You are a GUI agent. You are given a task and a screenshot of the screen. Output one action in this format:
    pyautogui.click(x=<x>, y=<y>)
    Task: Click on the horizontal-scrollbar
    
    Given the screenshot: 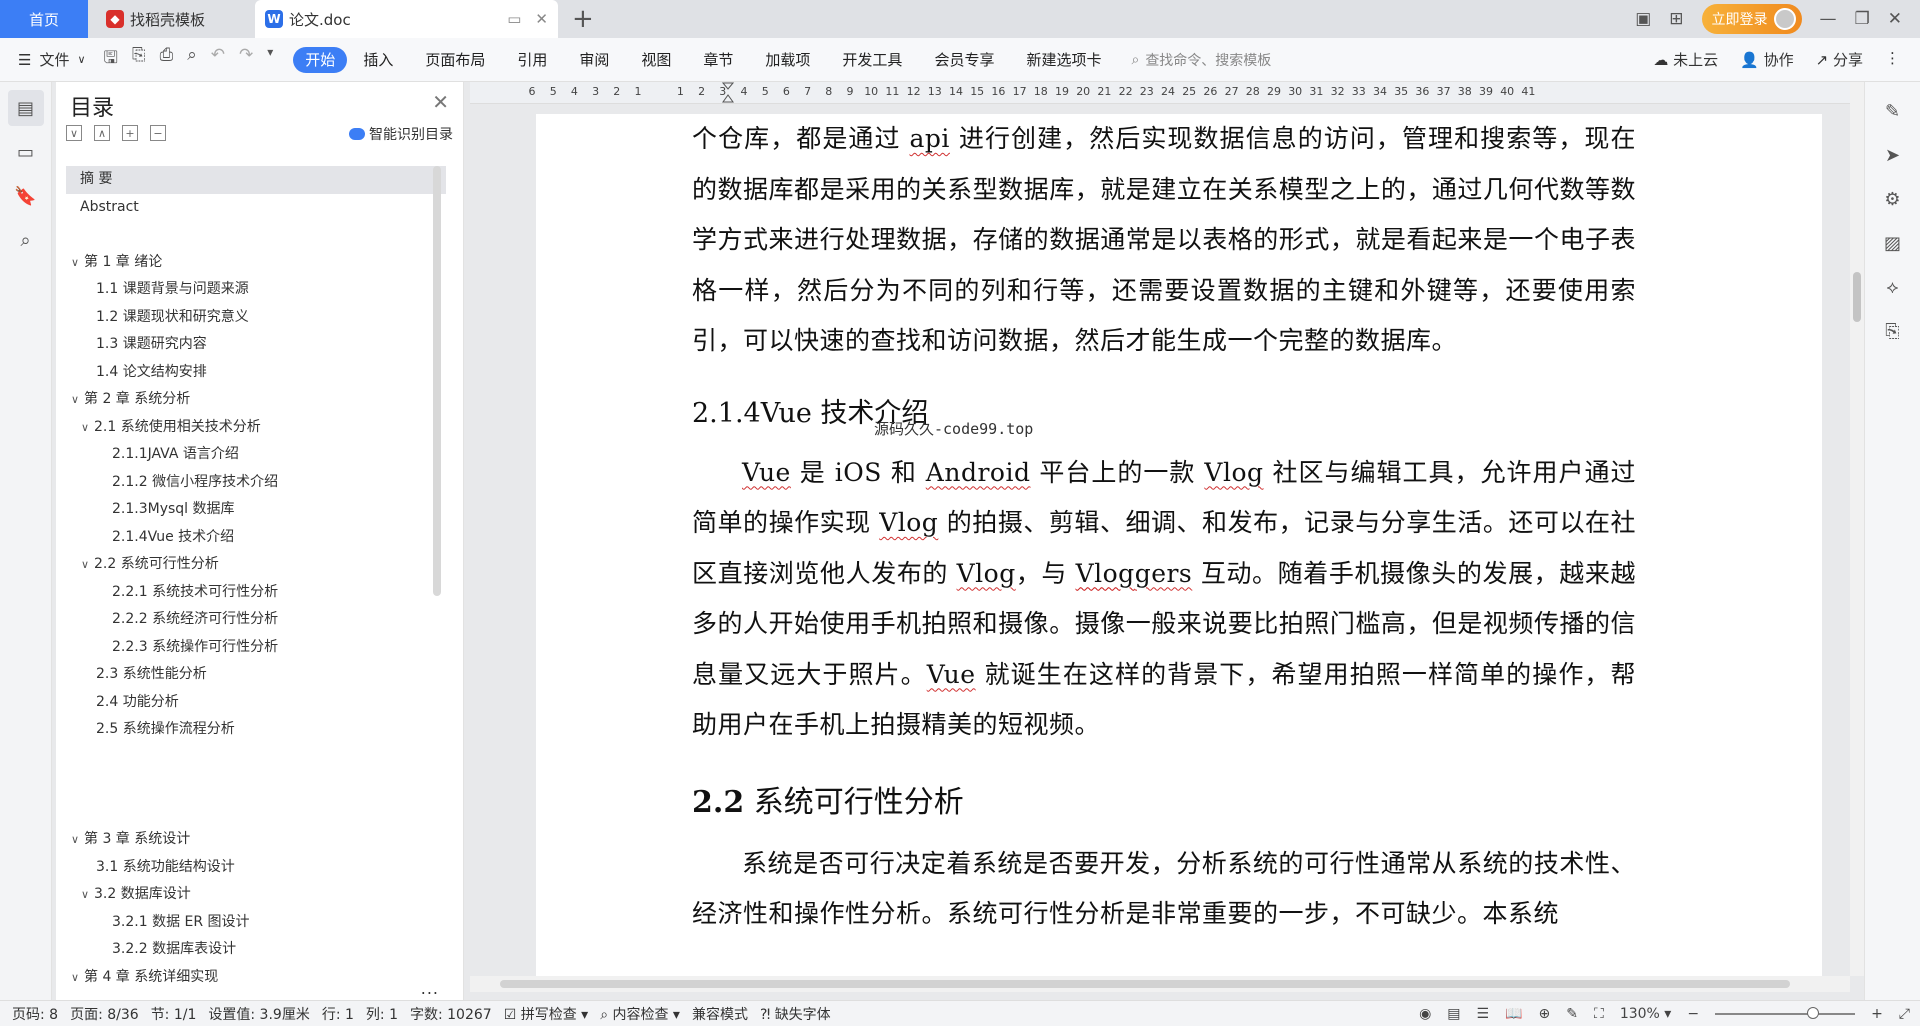 What is the action you would take?
    pyautogui.click(x=1160, y=984)
    